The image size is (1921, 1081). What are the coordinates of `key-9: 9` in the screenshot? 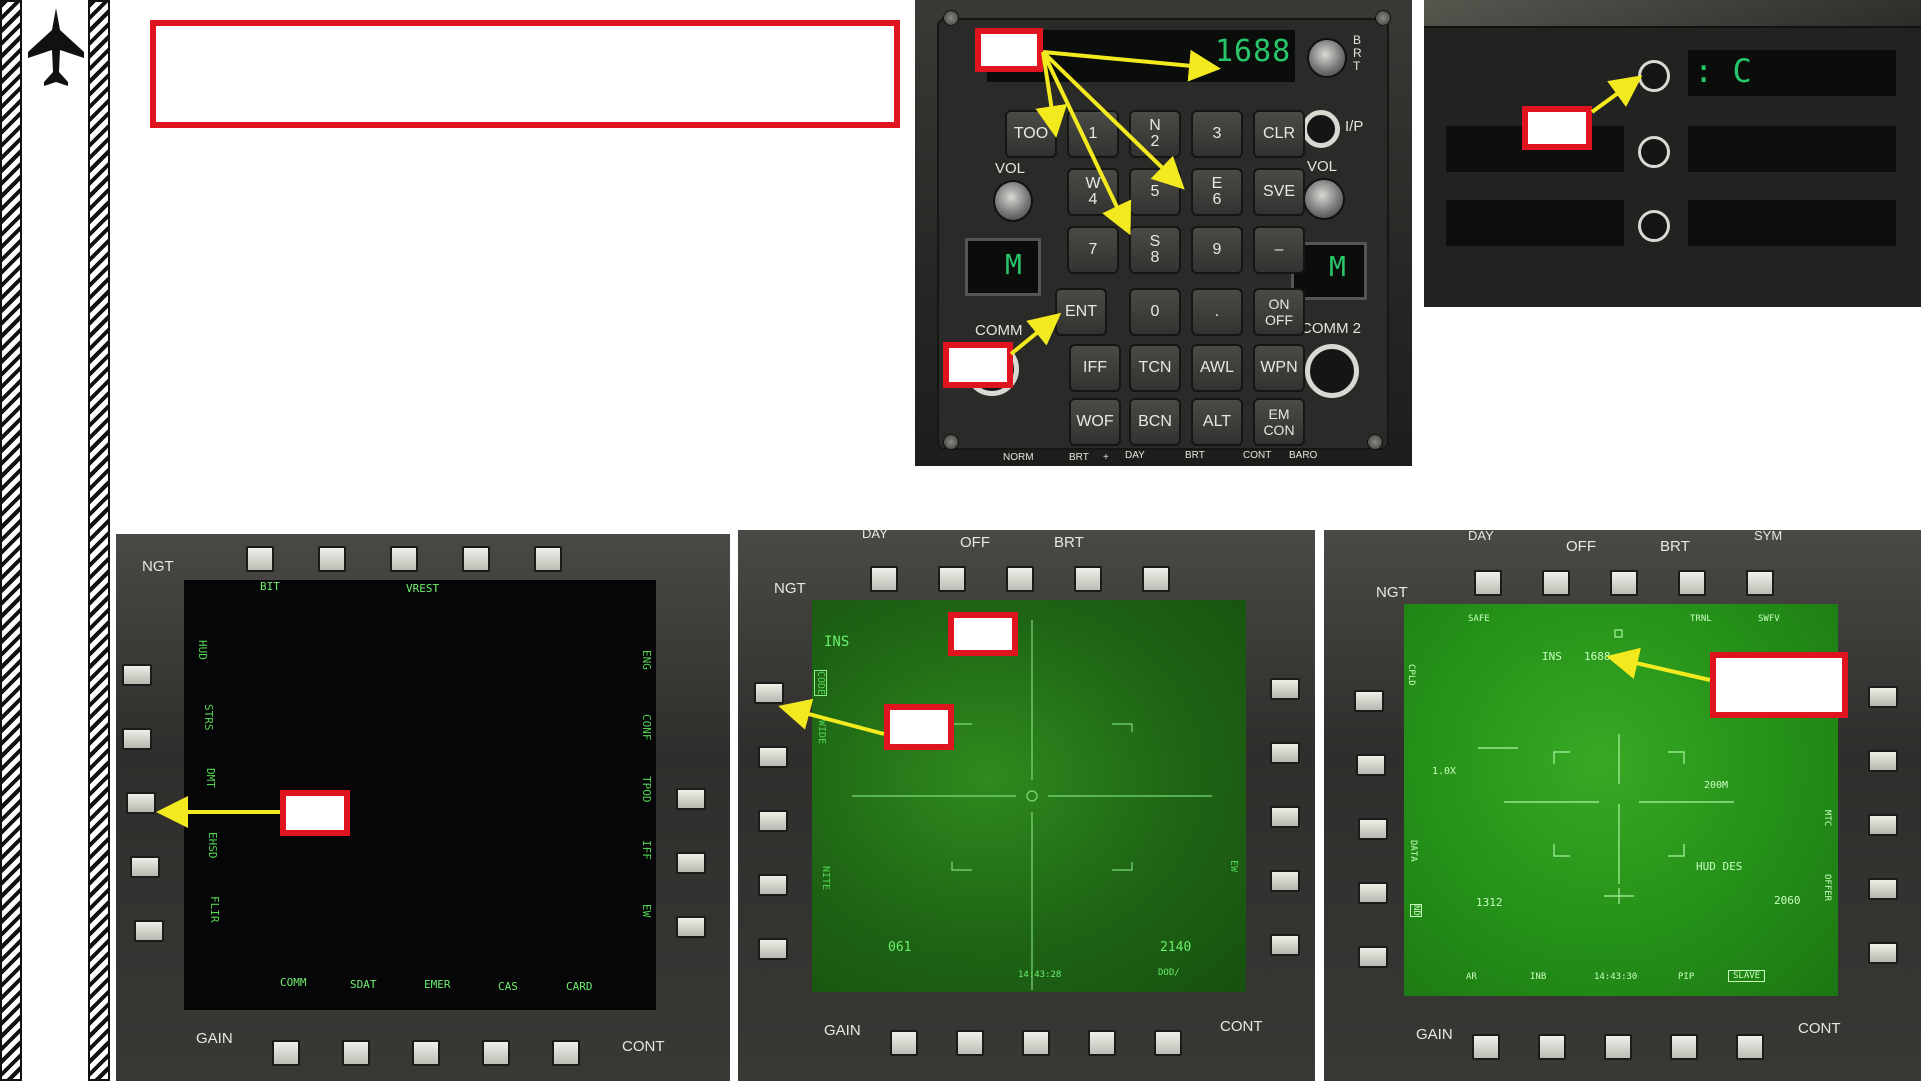 It's located at (1217, 250).